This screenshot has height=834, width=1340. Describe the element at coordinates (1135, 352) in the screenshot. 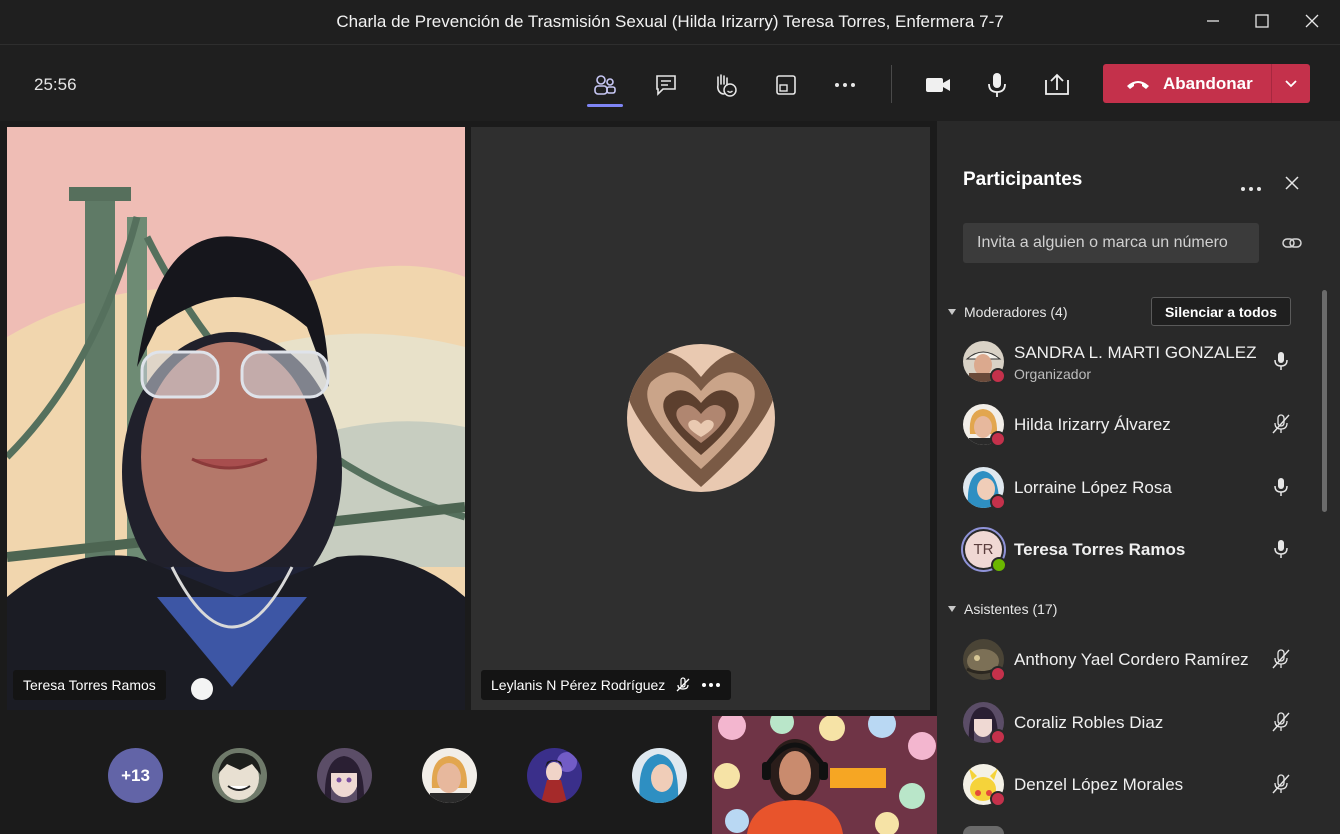

I see `participant-name: SANDRA L. MARTI GONZALEZ` at that location.